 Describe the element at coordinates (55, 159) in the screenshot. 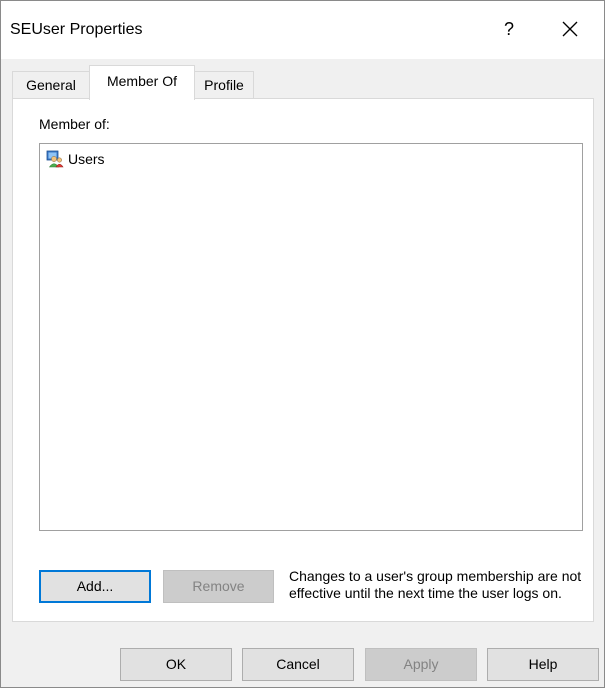

I see `group-icon` at that location.